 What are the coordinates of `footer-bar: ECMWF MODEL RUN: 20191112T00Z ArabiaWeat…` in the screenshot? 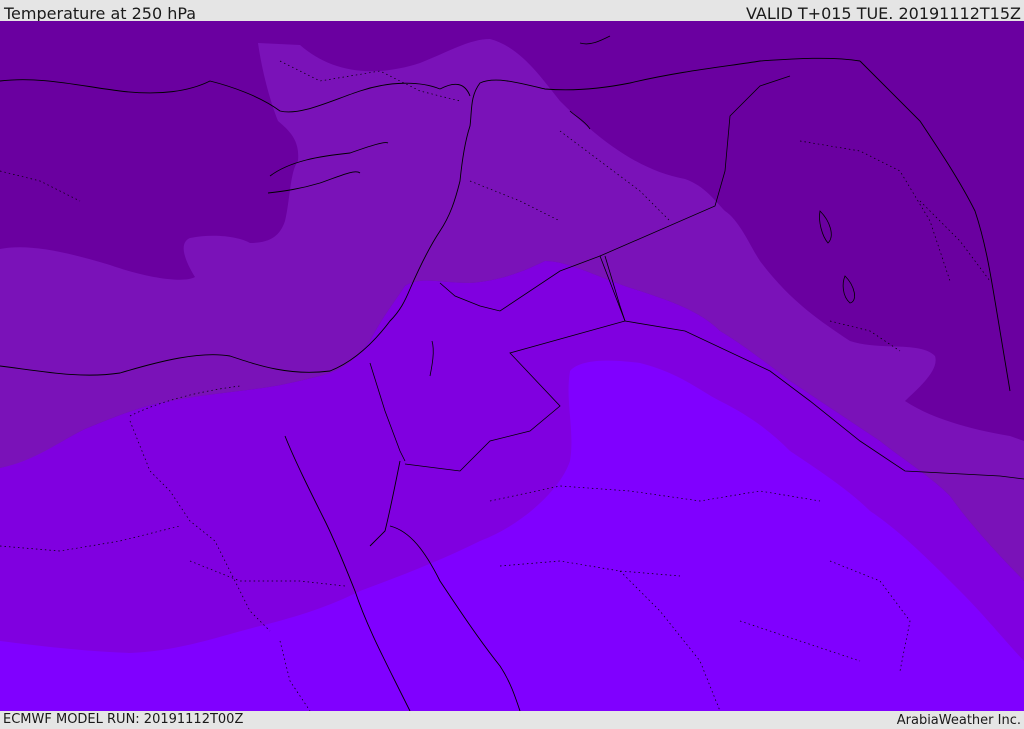 It's located at (512, 720).